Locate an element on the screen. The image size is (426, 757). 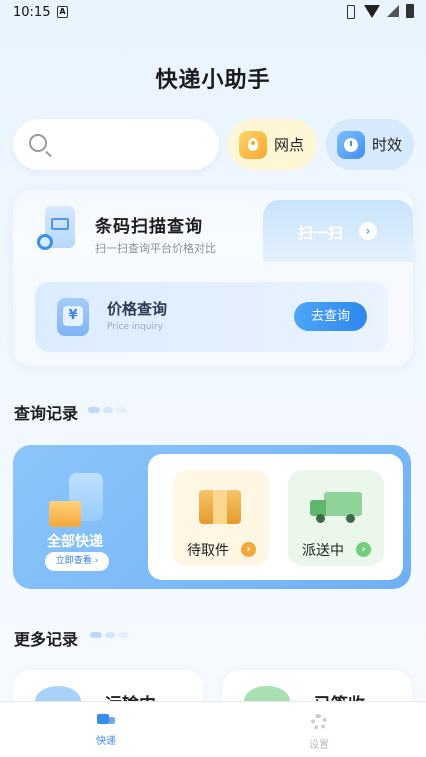
clock-icon is located at coordinates (351, 144).